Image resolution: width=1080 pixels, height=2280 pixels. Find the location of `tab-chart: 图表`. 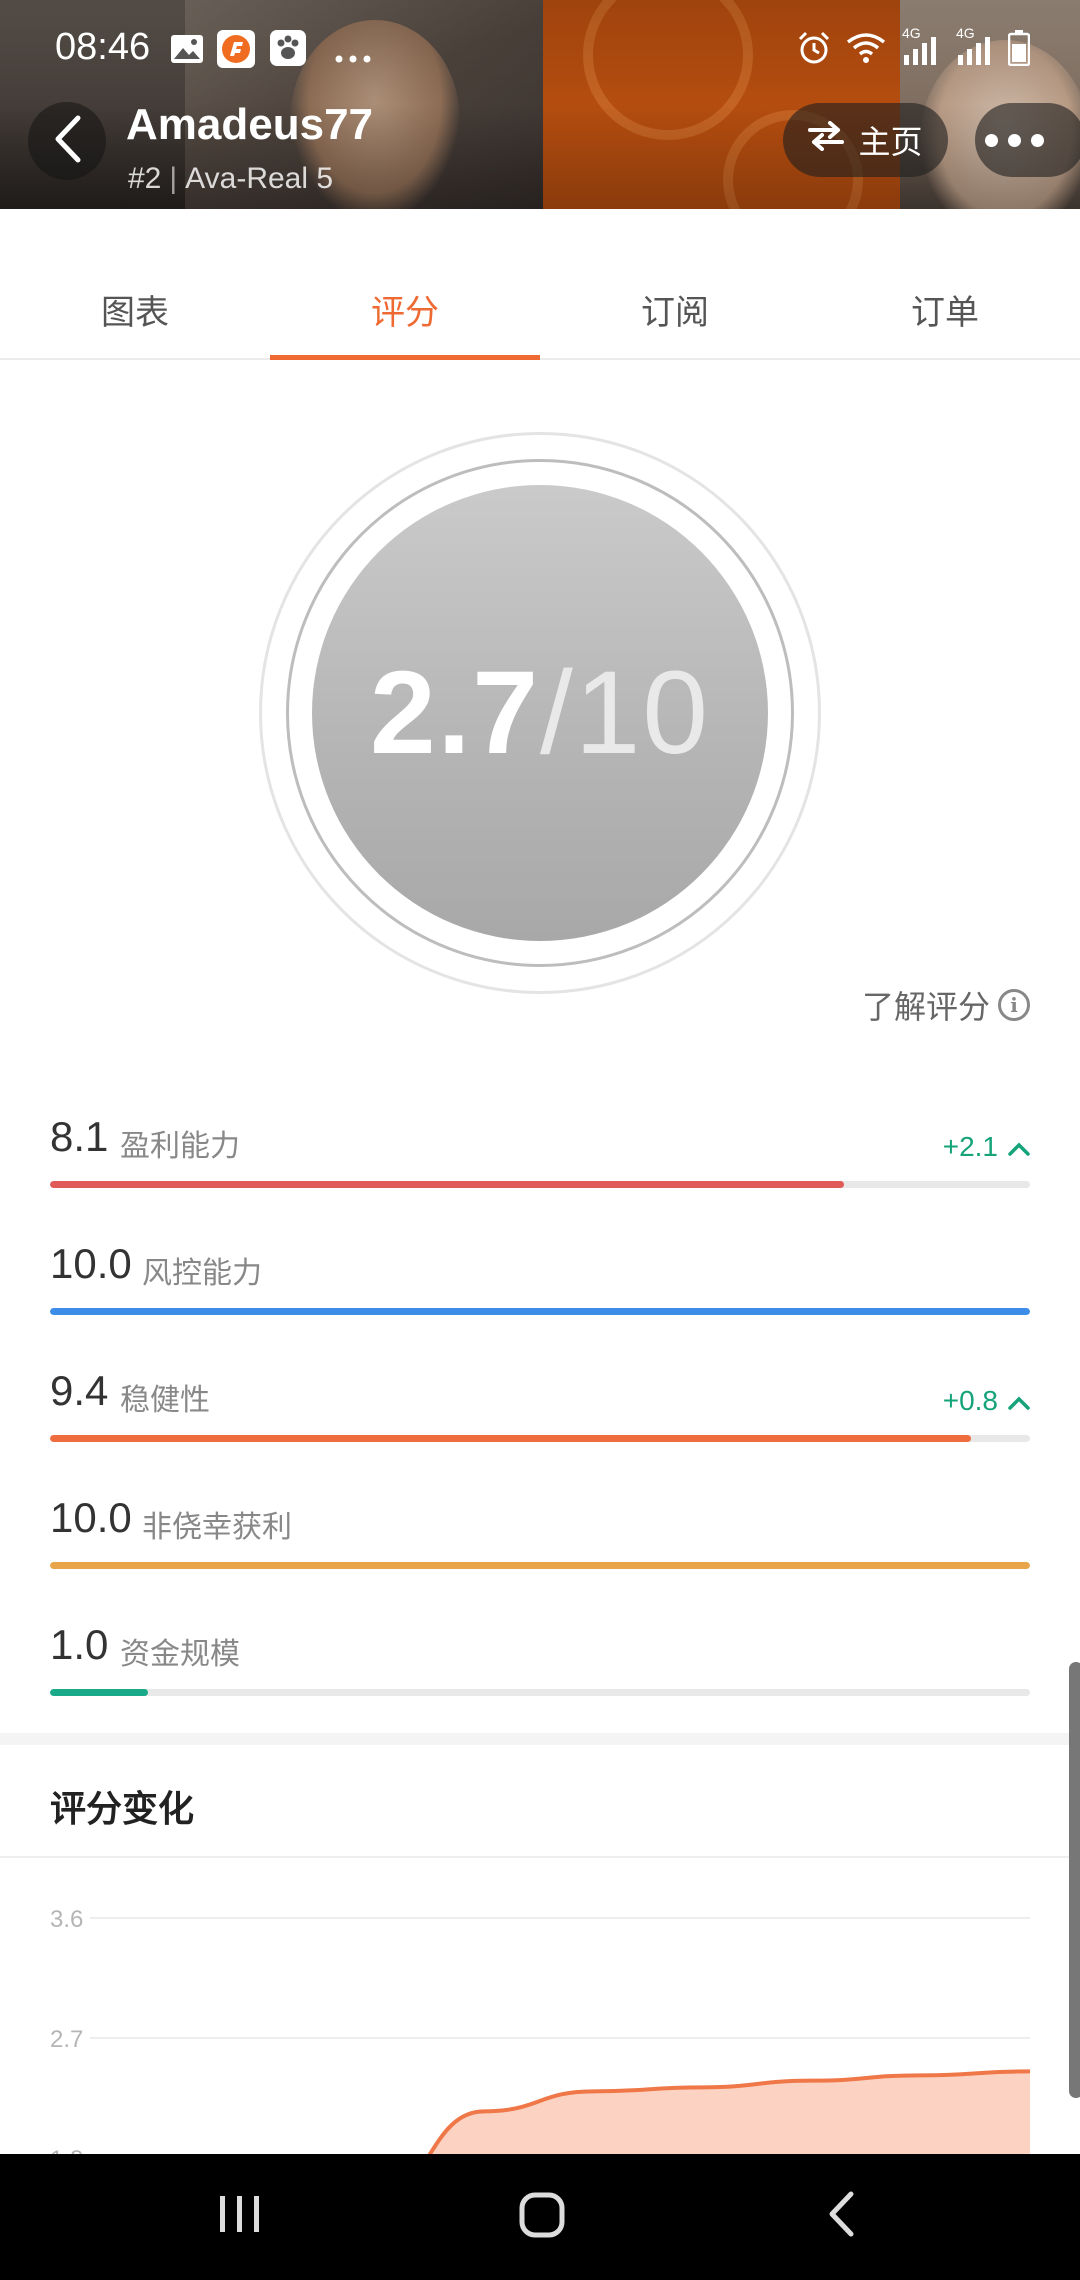

tab-chart: 图表 is located at coordinates (135, 301).